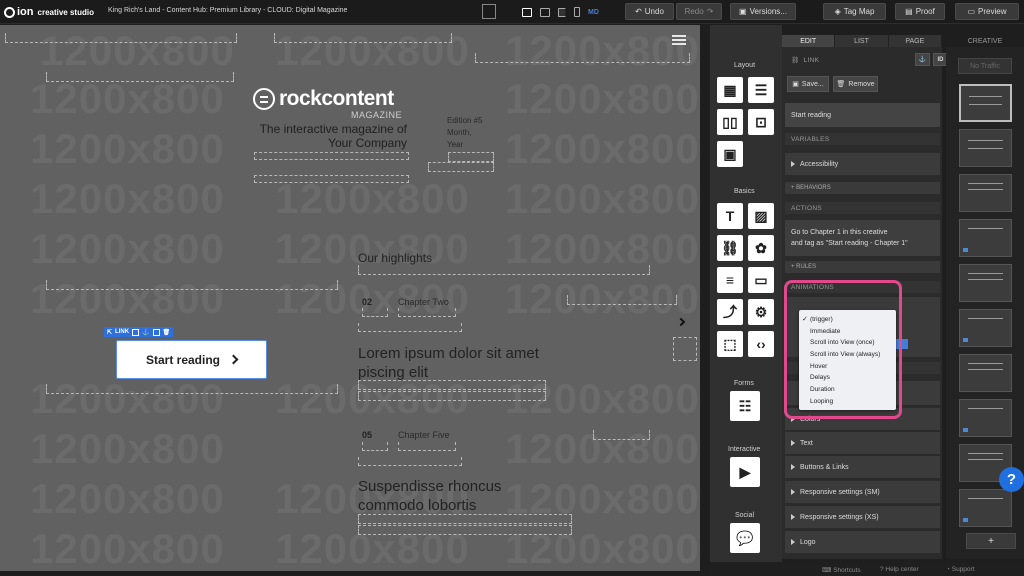  Describe the element at coordinates (761, 248) in the screenshot. I see `badge-icon: ✿` at that location.